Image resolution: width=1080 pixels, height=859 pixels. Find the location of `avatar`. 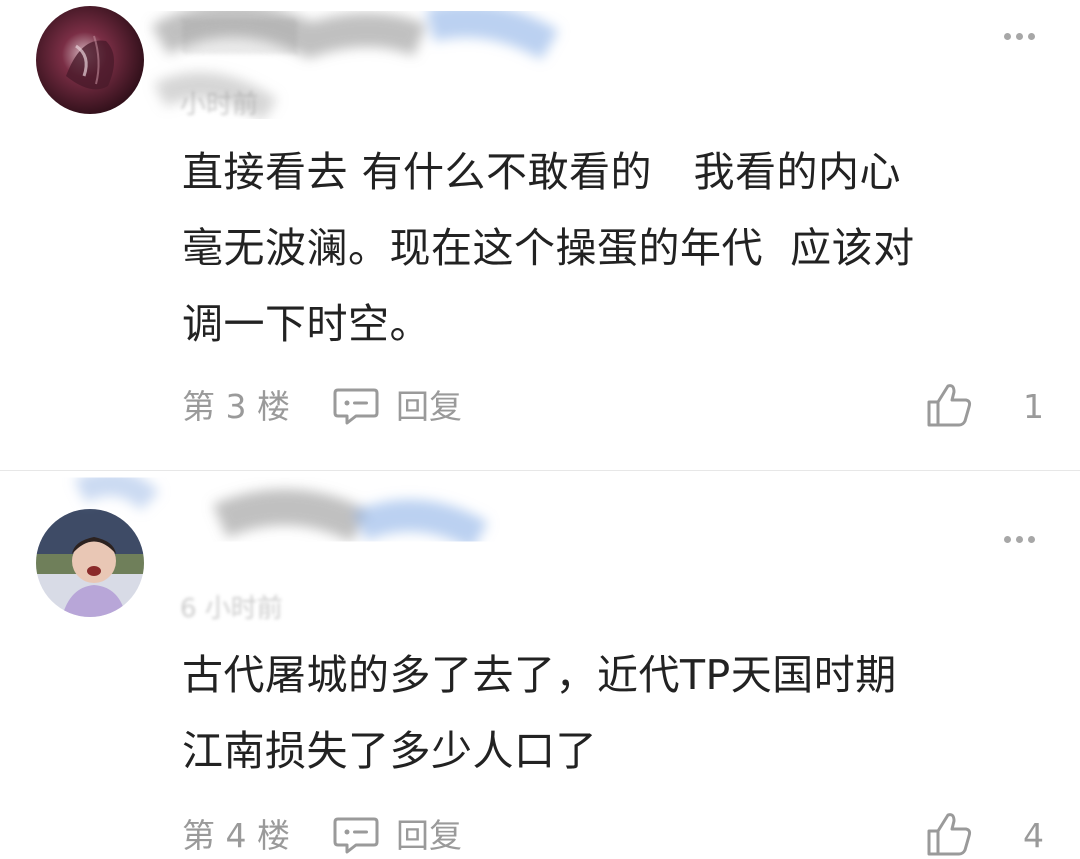

avatar is located at coordinates (90, 60).